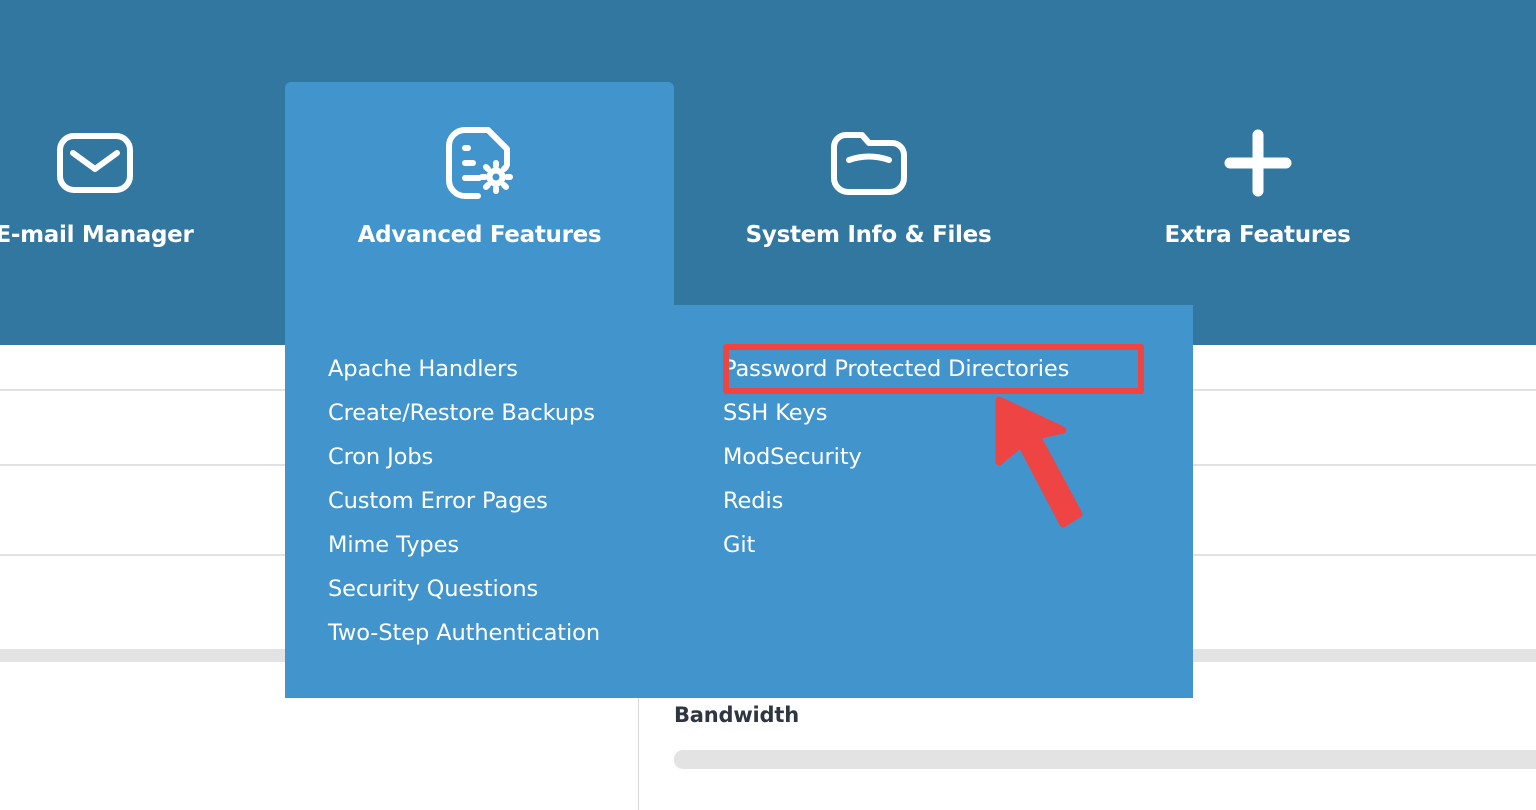 The height and width of the screenshot is (810, 1536). Describe the element at coordinates (512, 413) in the screenshot. I see `menu-item-create-restore-backups: Create/Restore Backups` at that location.